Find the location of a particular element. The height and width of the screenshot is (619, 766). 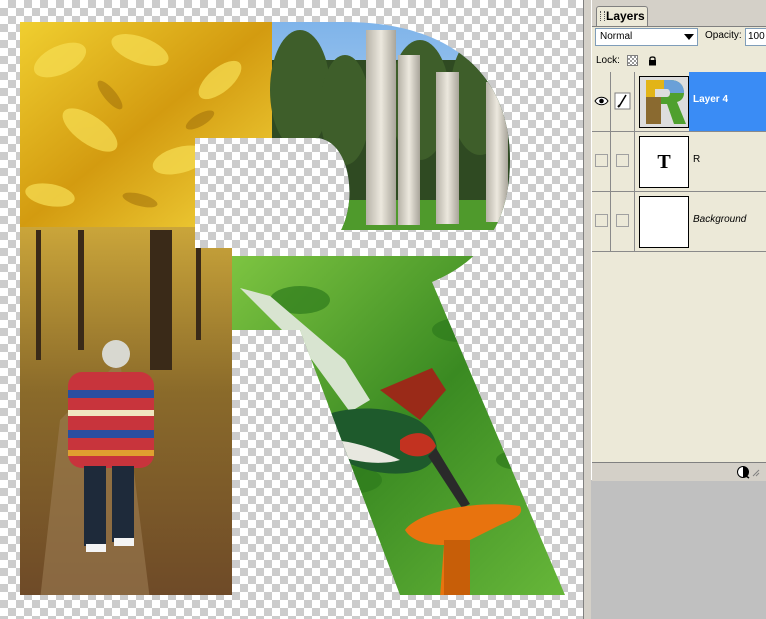

layer-list: Layer 4 T R Background is located at coordinates (679, 267).